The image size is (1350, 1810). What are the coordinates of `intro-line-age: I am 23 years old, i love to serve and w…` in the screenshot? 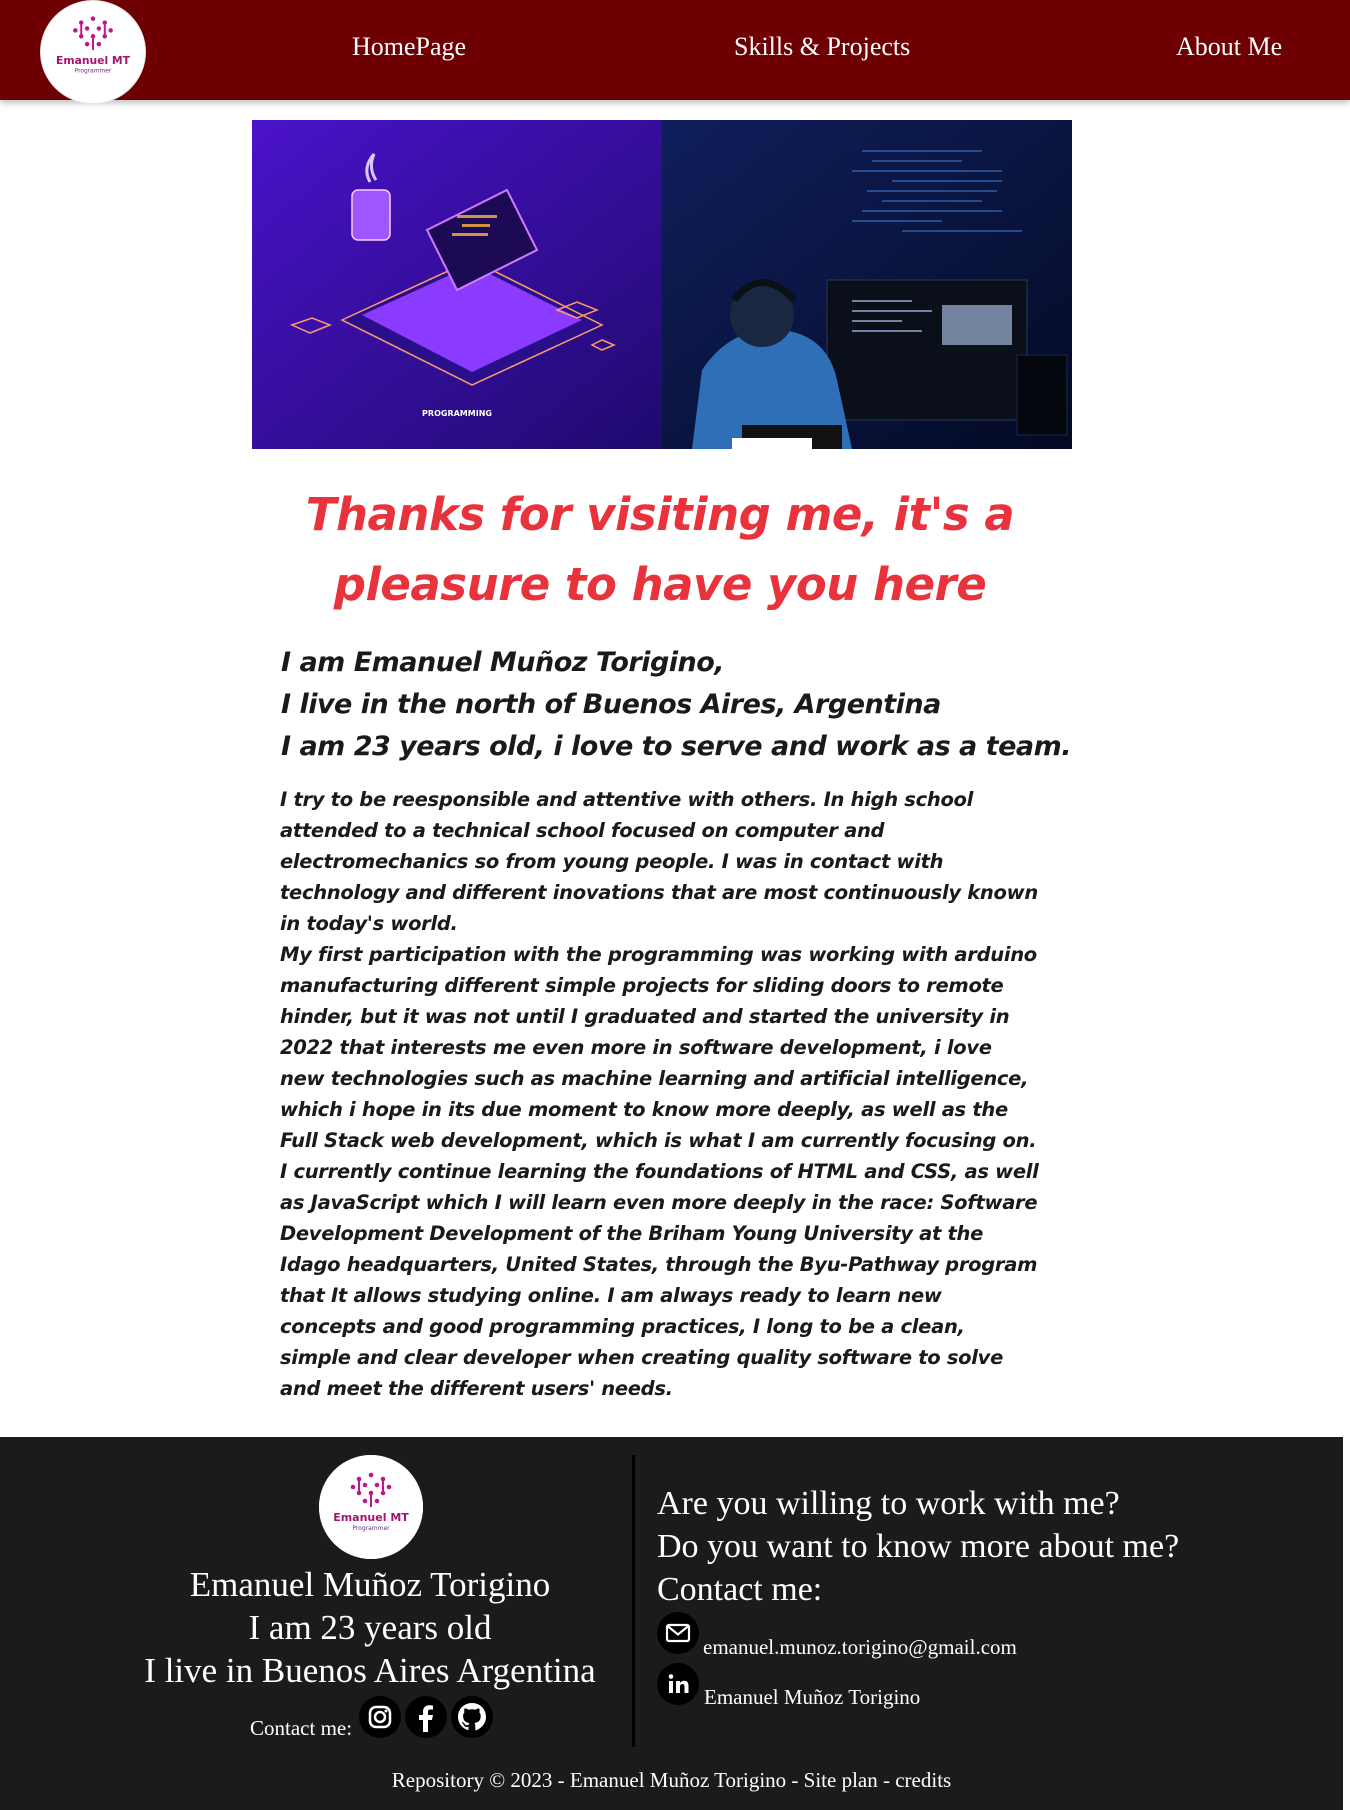 It's located at (676, 746).